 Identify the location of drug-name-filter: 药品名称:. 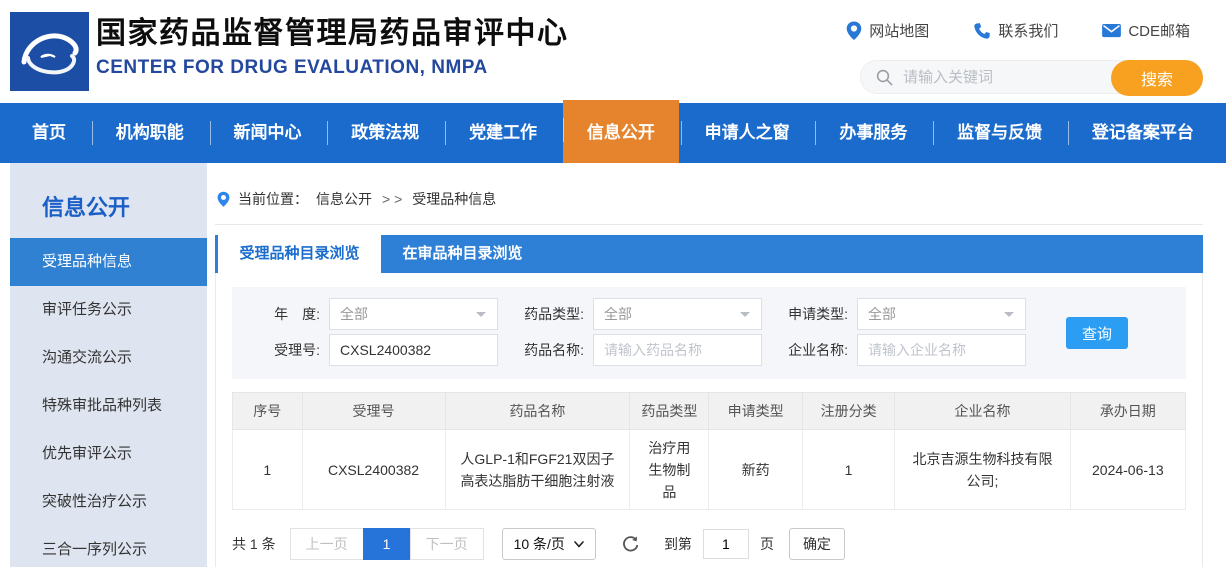
(636, 350).